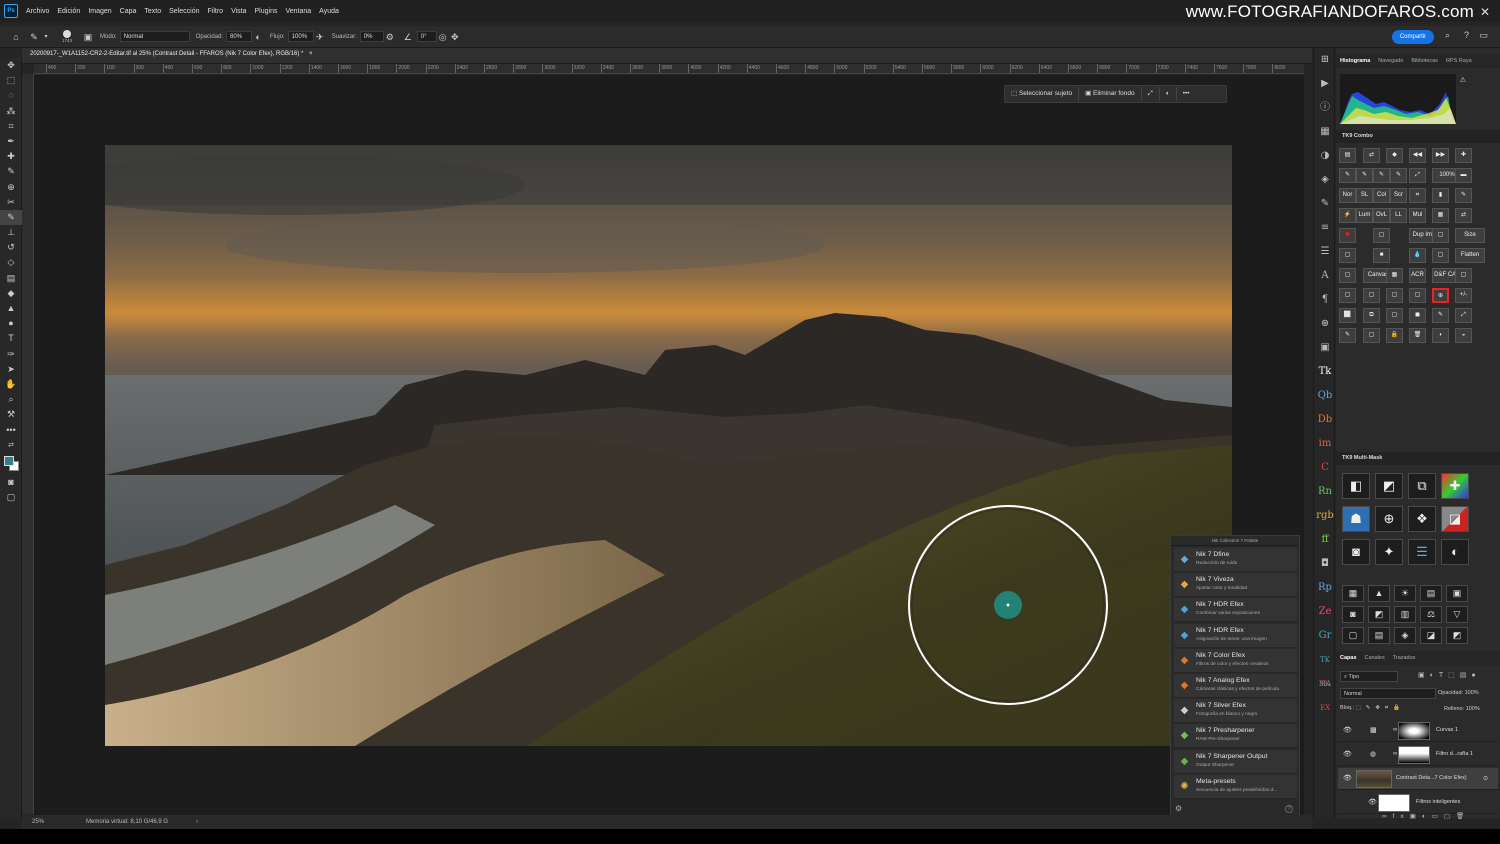  Describe the element at coordinates (1325, 348) in the screenshot. I see `styles-icon: ▣` at that location.